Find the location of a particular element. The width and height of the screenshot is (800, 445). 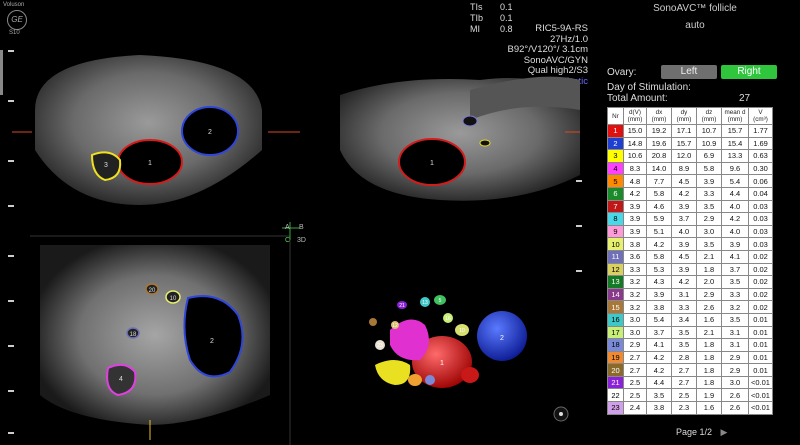

cell-dx: 5.4 is located at coordinates (659, 319).